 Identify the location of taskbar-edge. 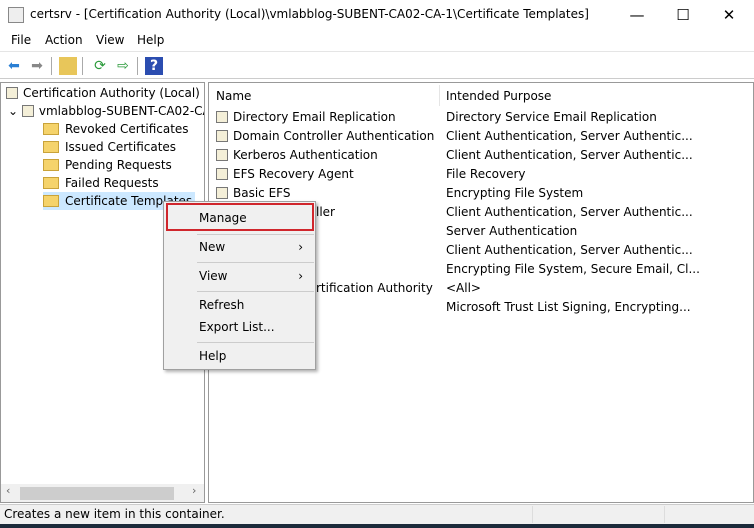
(377, 526).